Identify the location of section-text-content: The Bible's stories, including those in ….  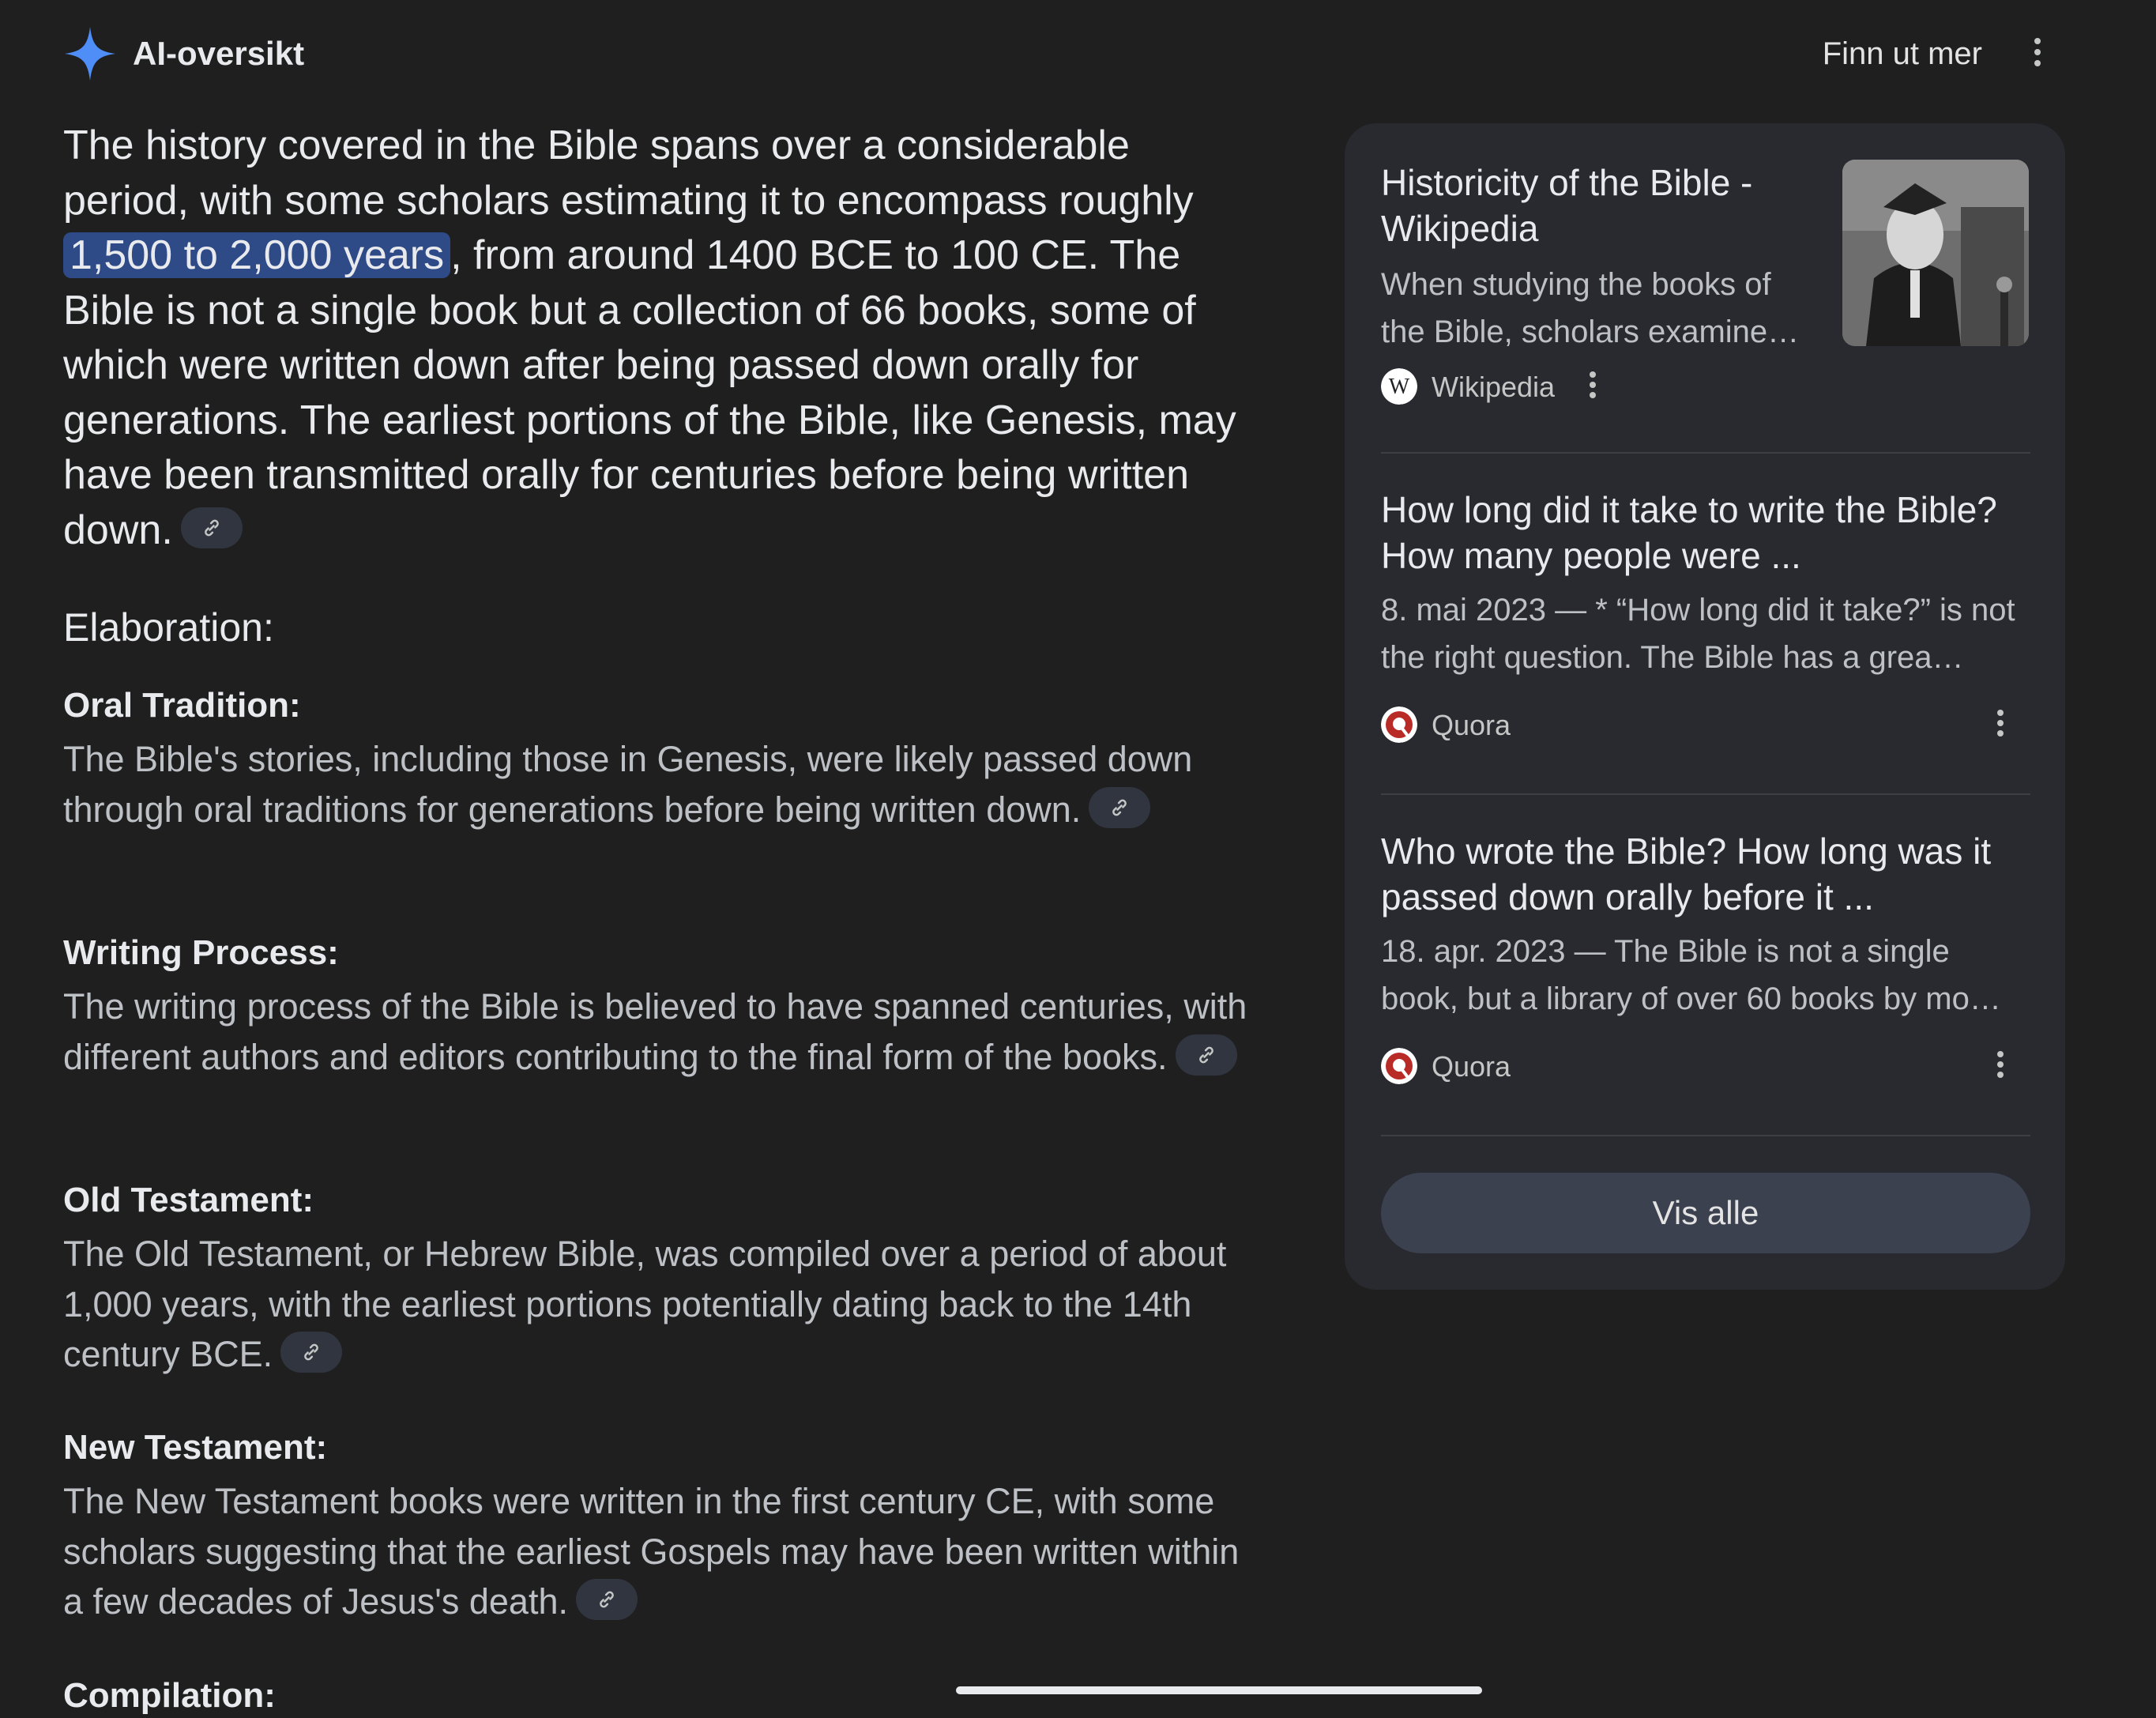
(628, 784).